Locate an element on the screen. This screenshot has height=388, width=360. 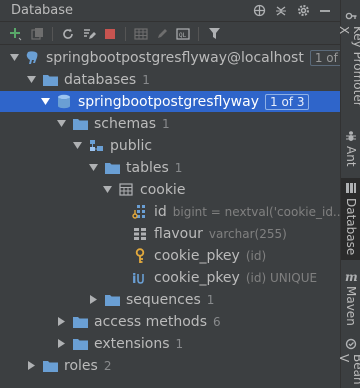
tree-row-label: flavour is located at coordinates (178, 233).